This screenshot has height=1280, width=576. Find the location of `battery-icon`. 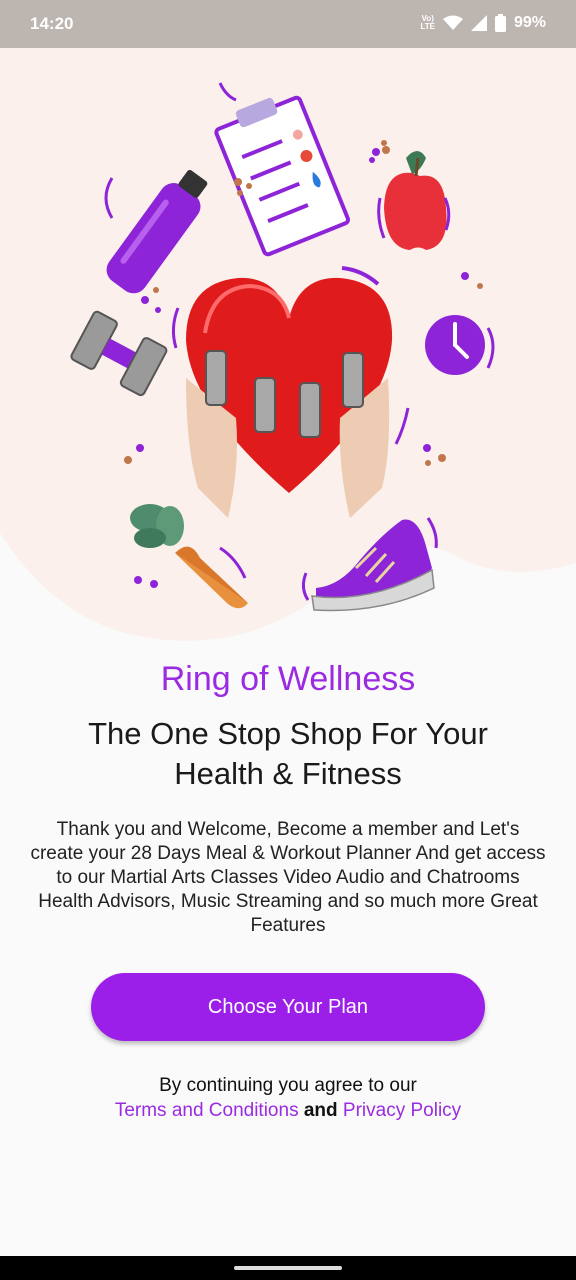

battery-icon is located at coordinates (500, 23).